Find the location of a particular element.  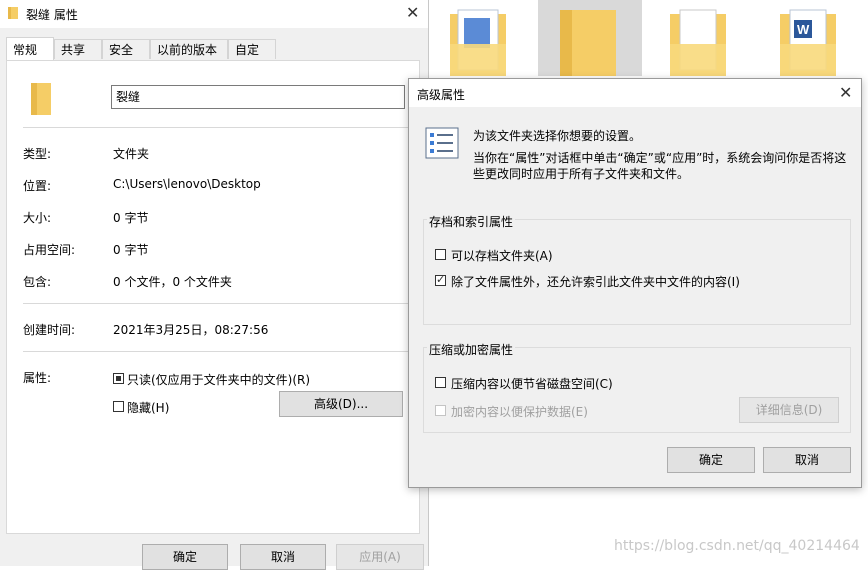

type-label: 类型: is located at coordinates (37, 154).